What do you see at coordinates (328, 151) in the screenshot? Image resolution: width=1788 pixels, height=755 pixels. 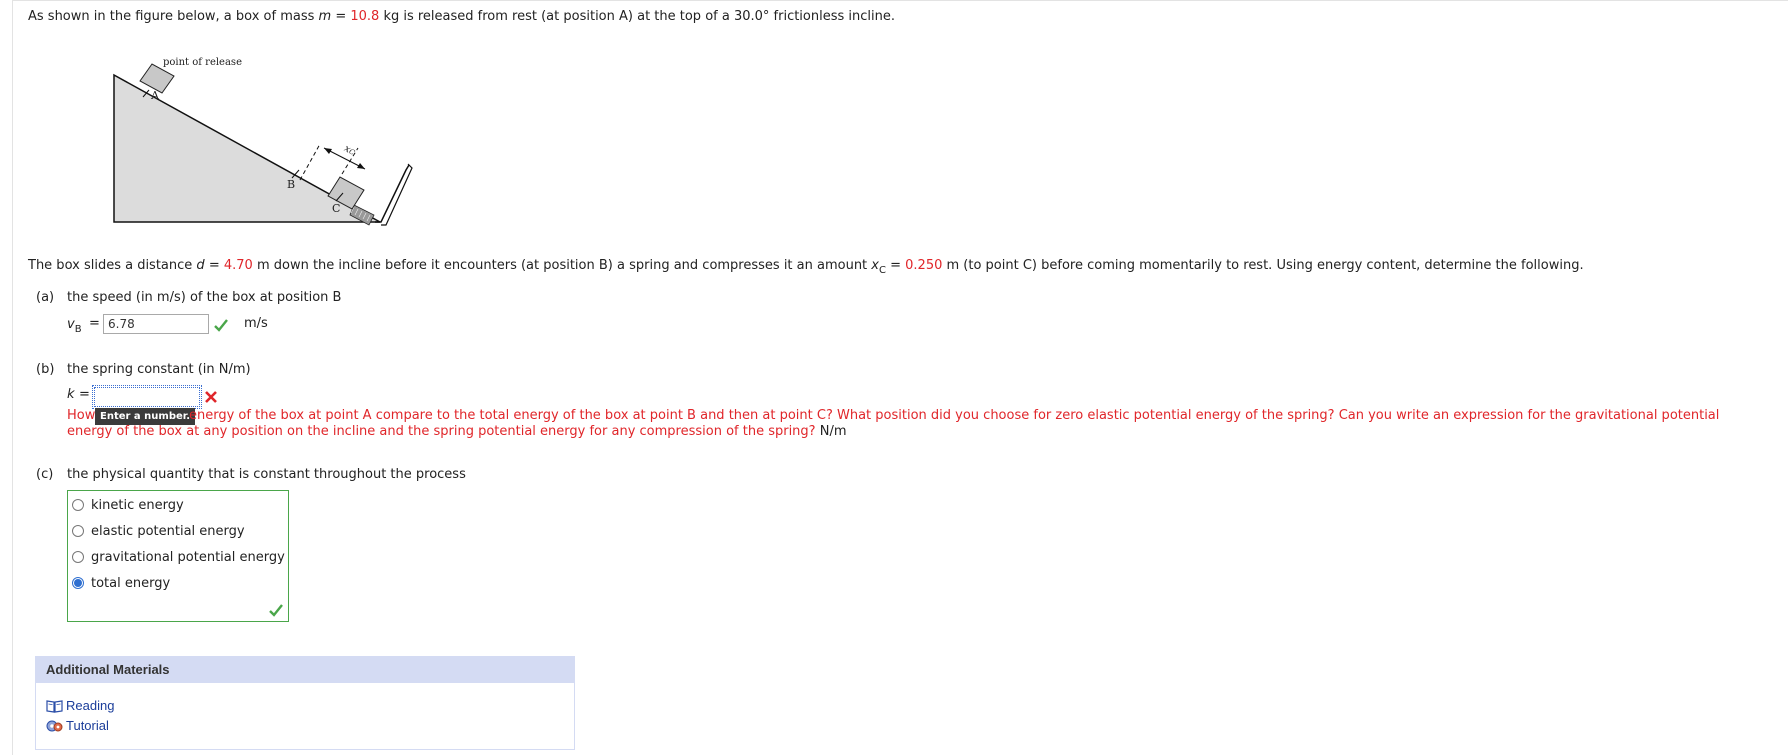 I see `xc-arrow-left` at bounding box center [328, 151].